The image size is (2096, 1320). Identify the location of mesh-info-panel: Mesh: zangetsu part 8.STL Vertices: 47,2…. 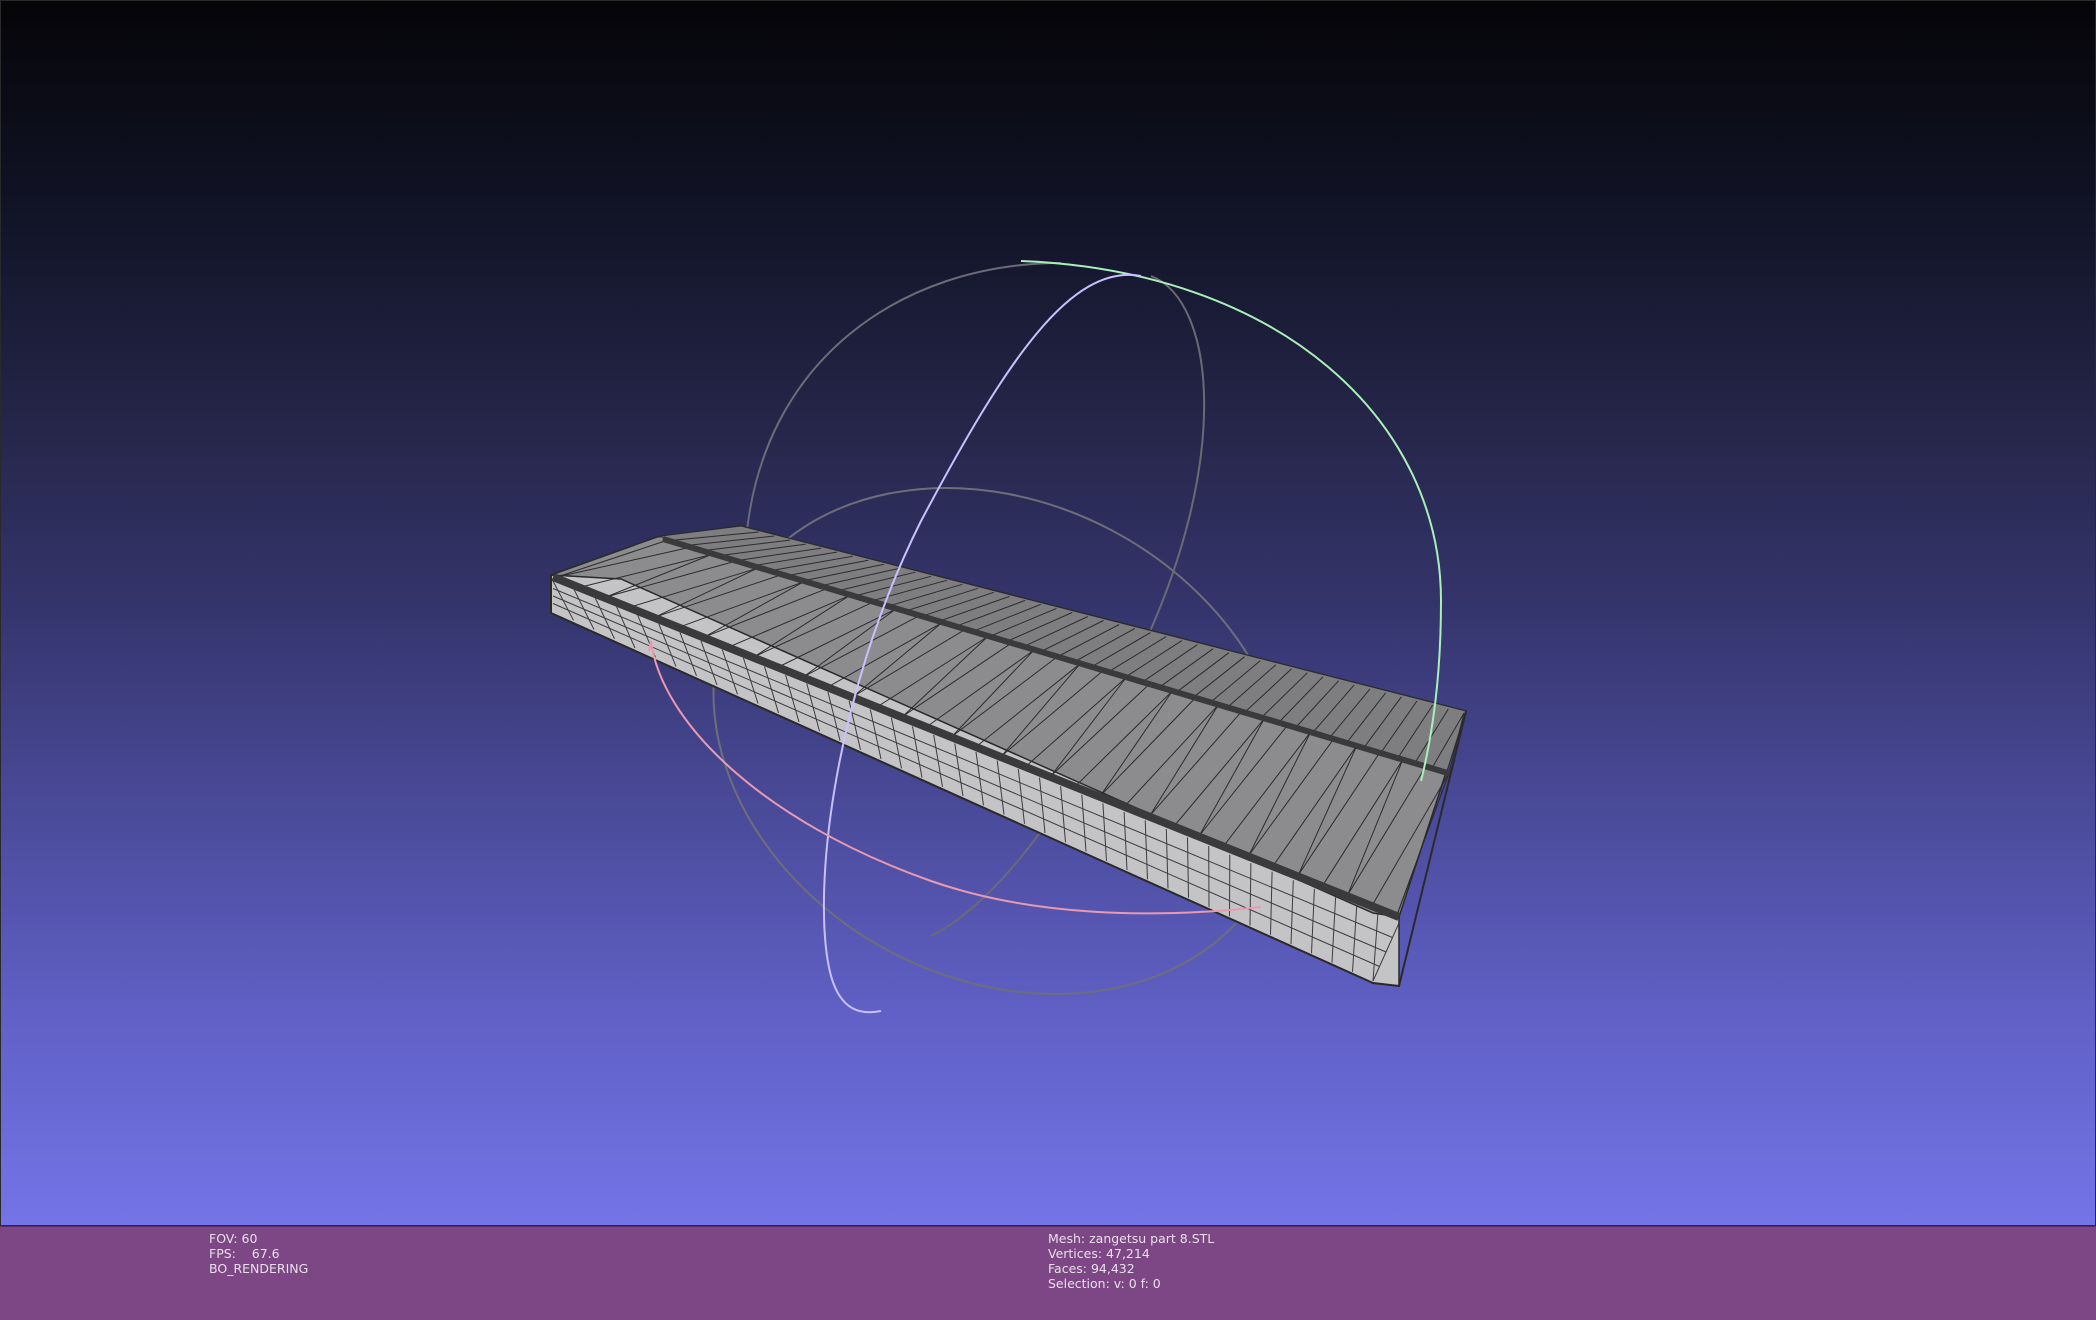
(1131, 1261).